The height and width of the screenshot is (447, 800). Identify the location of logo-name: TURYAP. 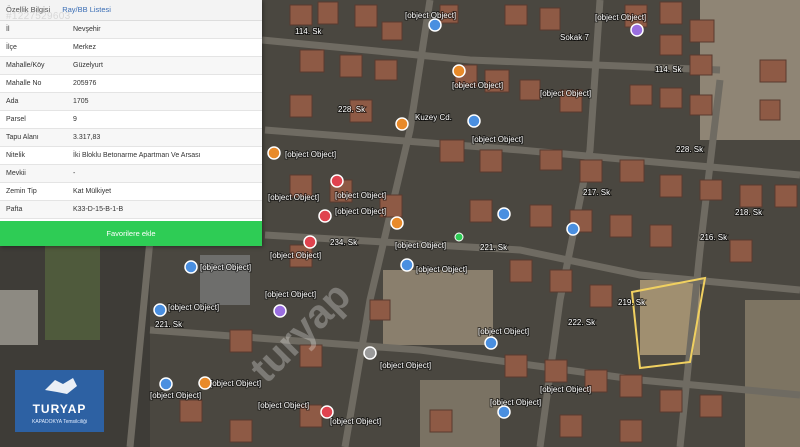
(59, 409).